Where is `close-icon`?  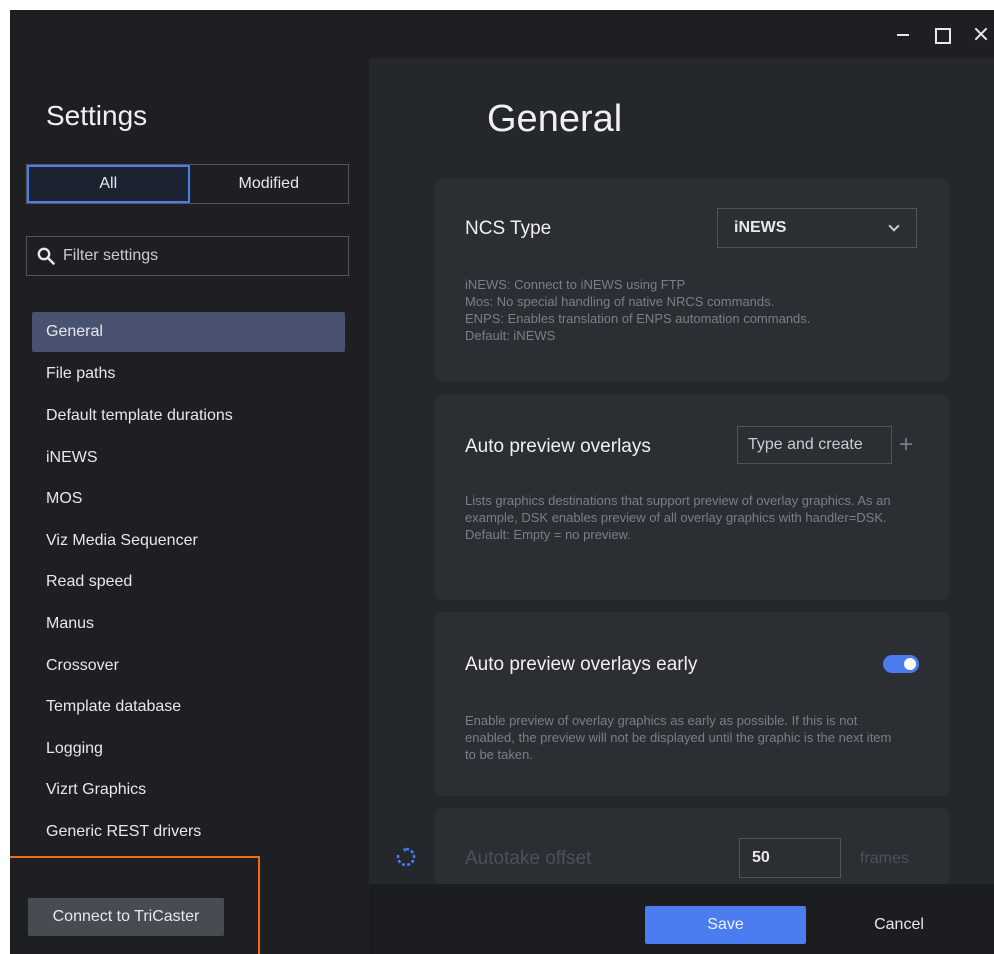
close-icon is located at coordinates (979, 34).